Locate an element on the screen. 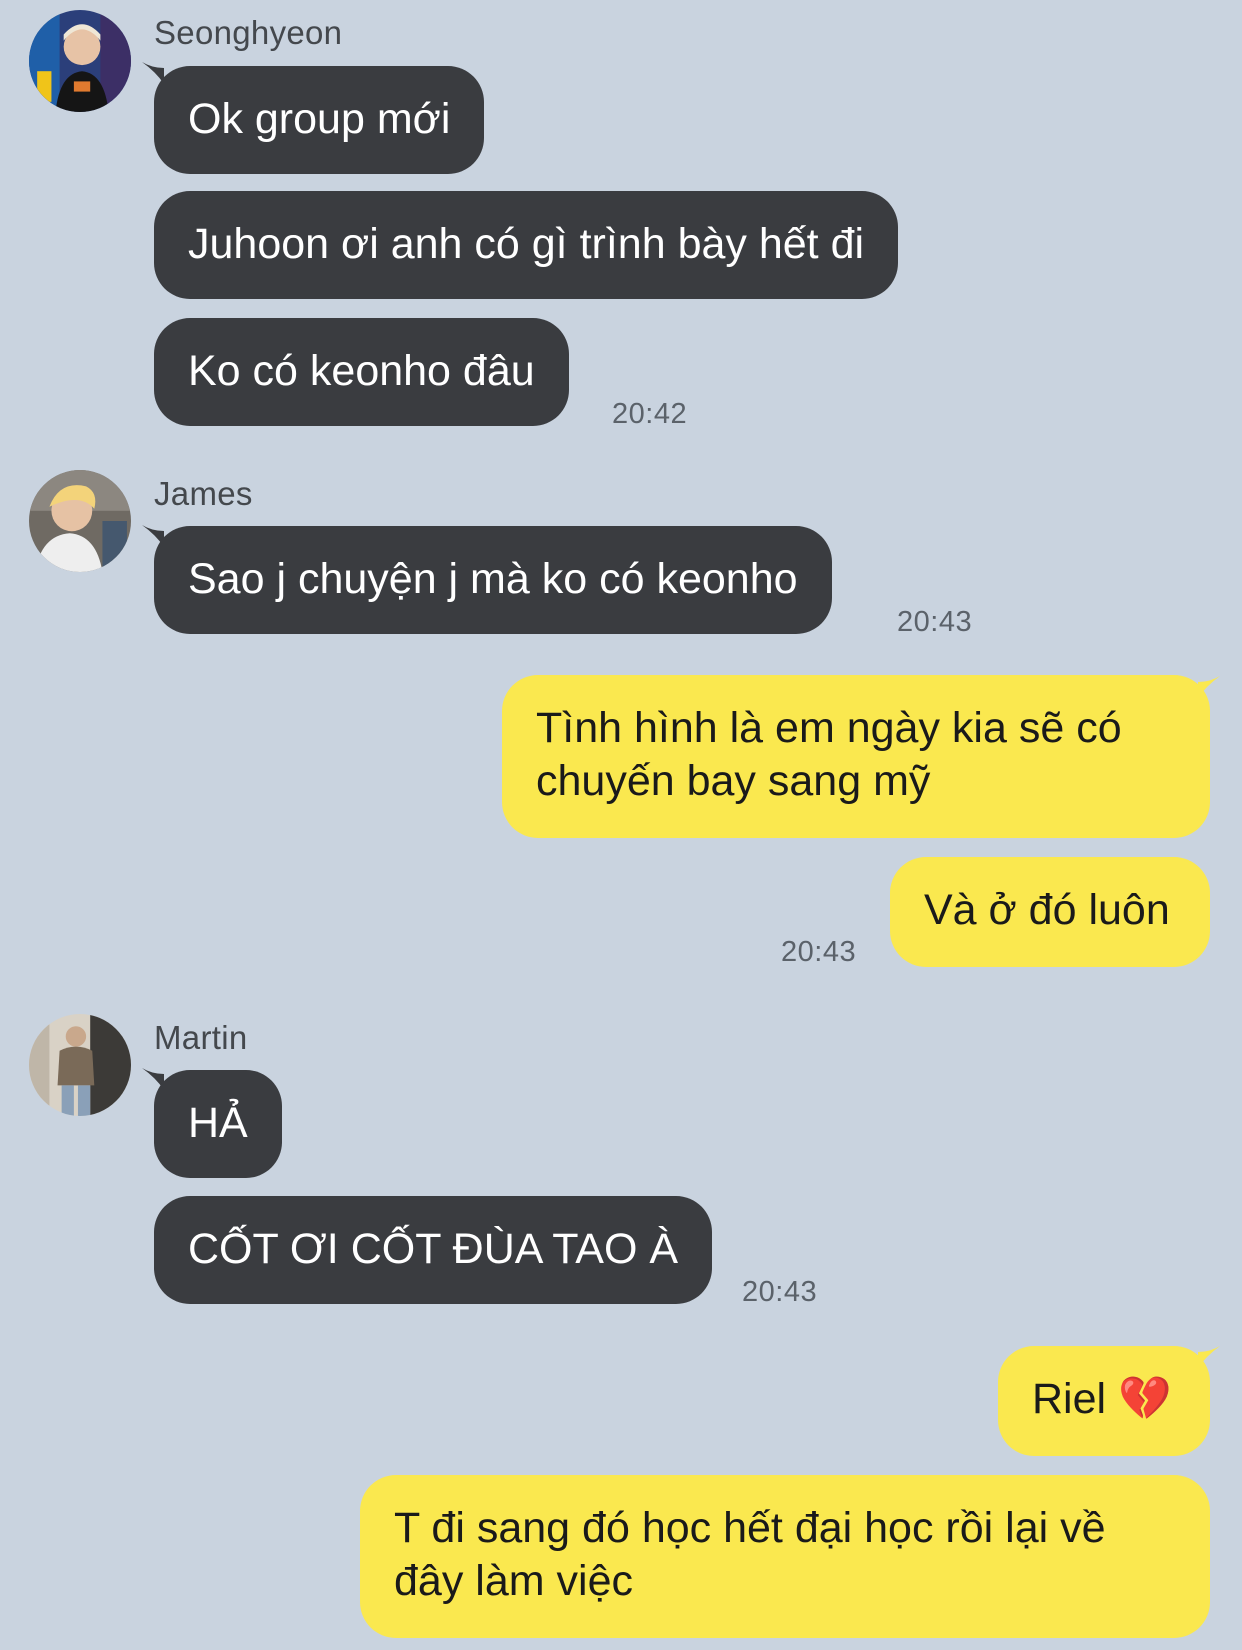  message-bubble: Sao j chuyện j mà ko có keonho is located at coordinates (493, 580).